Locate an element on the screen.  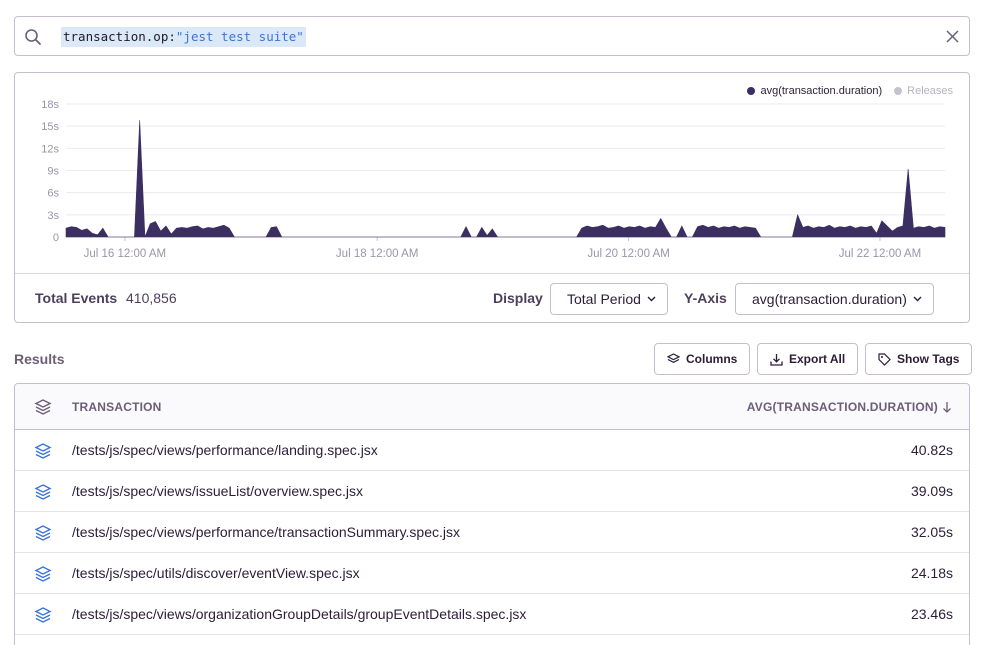
duration-value: 24.18s is located at coordinates (931, 573).